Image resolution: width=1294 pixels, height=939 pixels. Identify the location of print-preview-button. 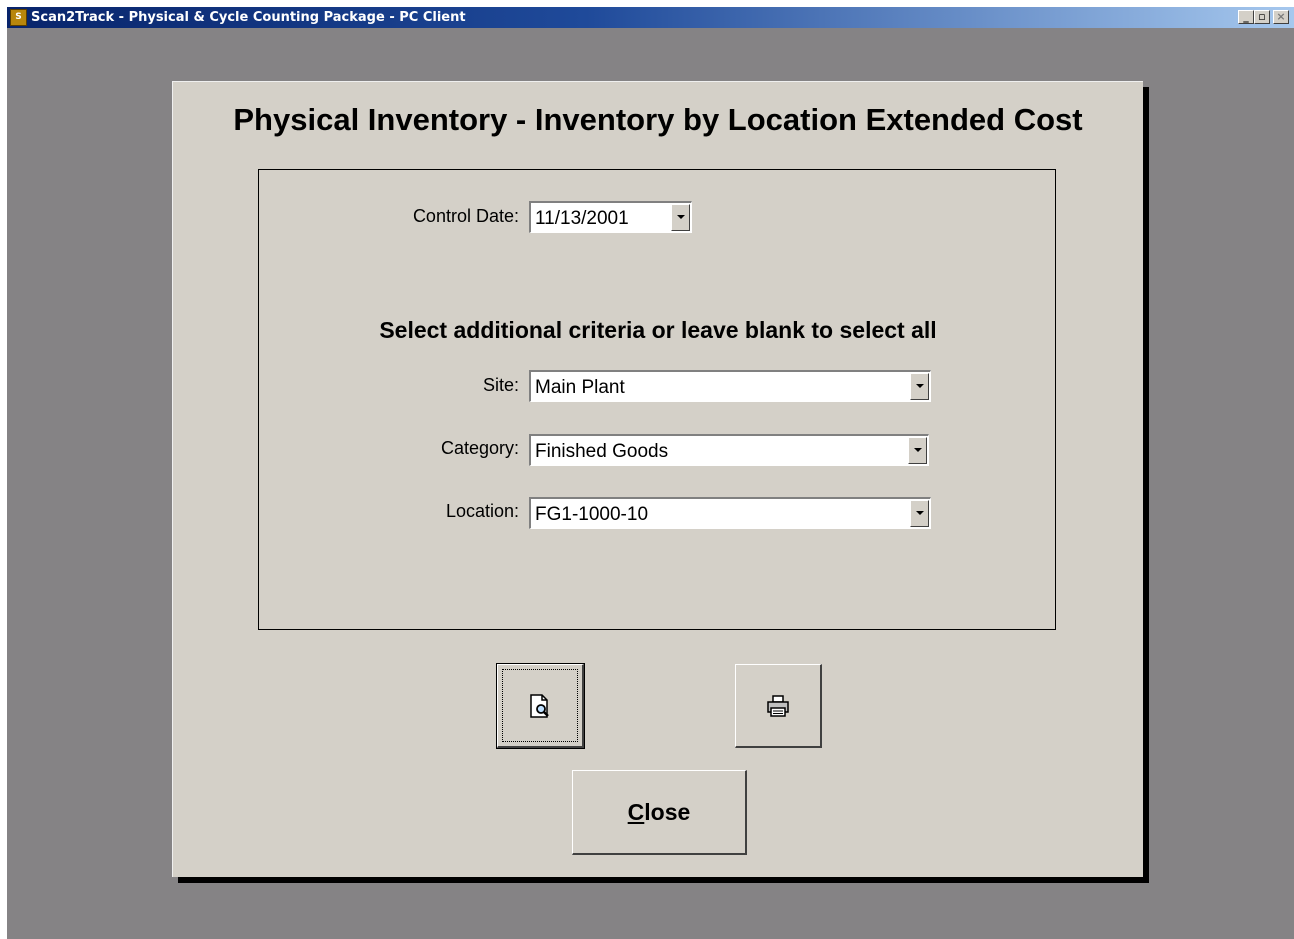
(540, 706).